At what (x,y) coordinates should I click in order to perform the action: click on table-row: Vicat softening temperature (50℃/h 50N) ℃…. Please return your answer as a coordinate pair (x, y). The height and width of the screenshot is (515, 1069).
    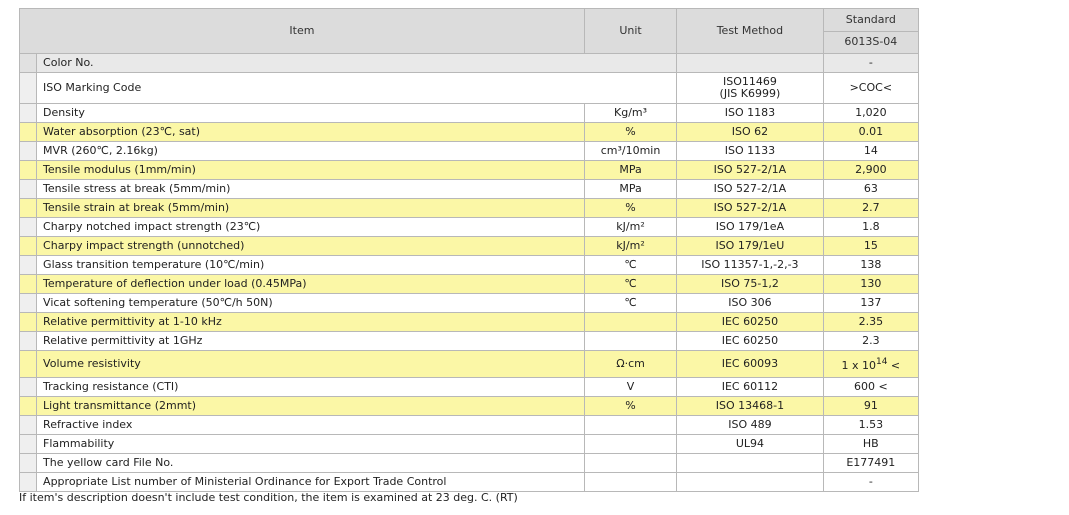
    Looking at the image, I should click on (469, 303).